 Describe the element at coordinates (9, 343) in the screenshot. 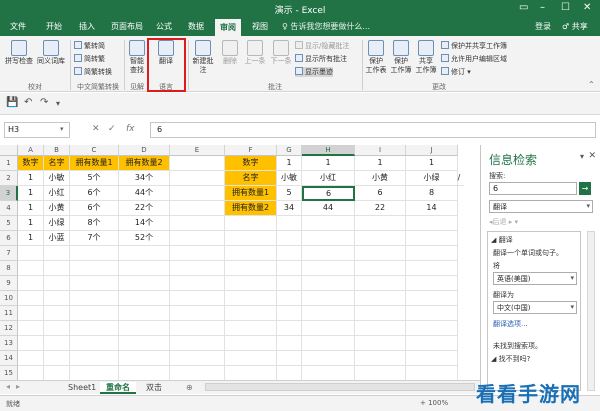

I see `row-header-13: 13` at that location.